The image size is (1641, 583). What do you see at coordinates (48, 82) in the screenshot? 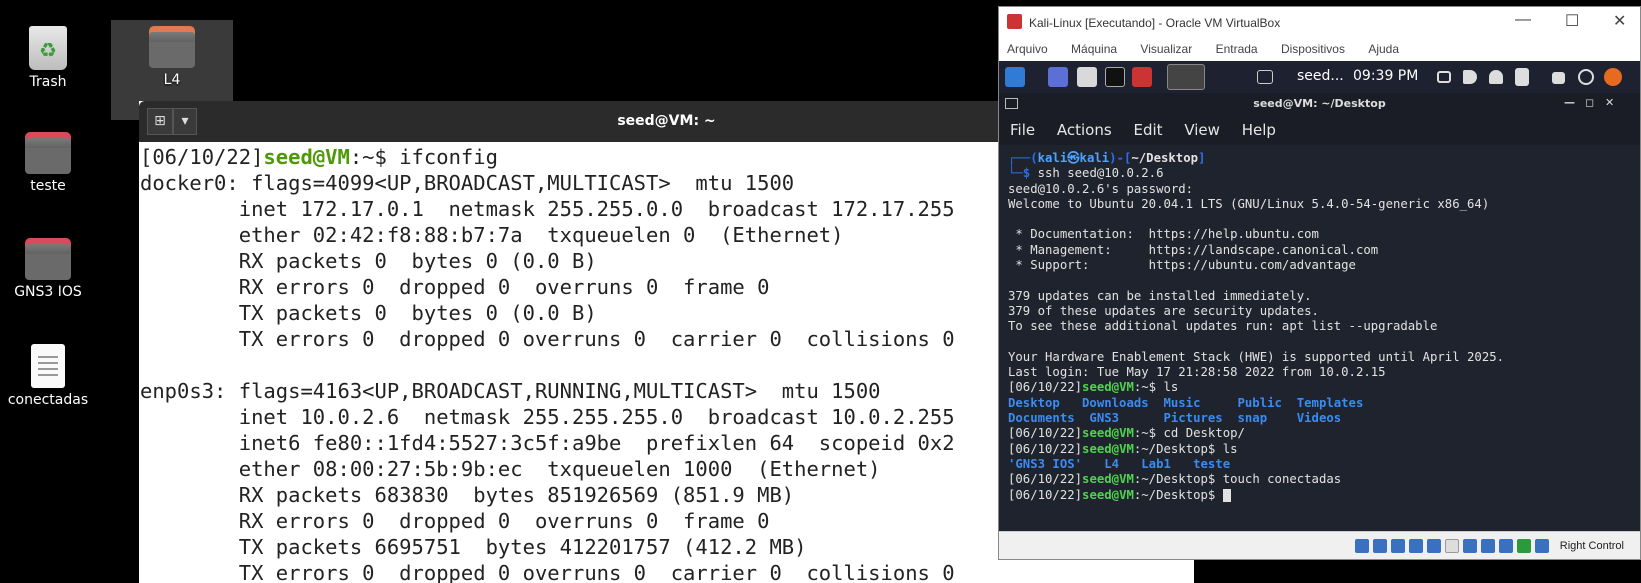
I see `desktop-icon-label: Trash` at bounding box center [48, 82].